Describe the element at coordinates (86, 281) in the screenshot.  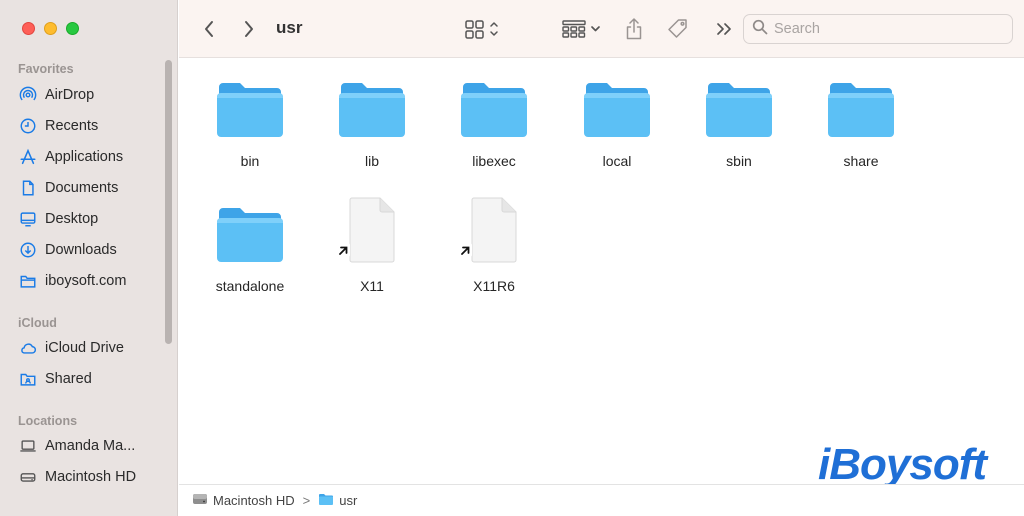
I see `sidebar-item-label: iboysoft.com` at that location.